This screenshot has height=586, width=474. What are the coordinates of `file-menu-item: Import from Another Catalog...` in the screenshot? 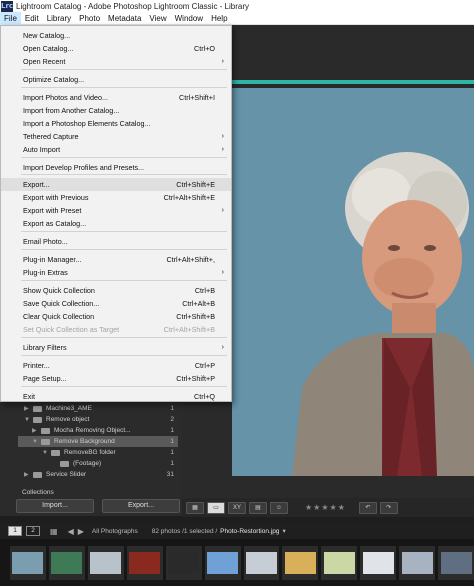 It's located at (116, 110).